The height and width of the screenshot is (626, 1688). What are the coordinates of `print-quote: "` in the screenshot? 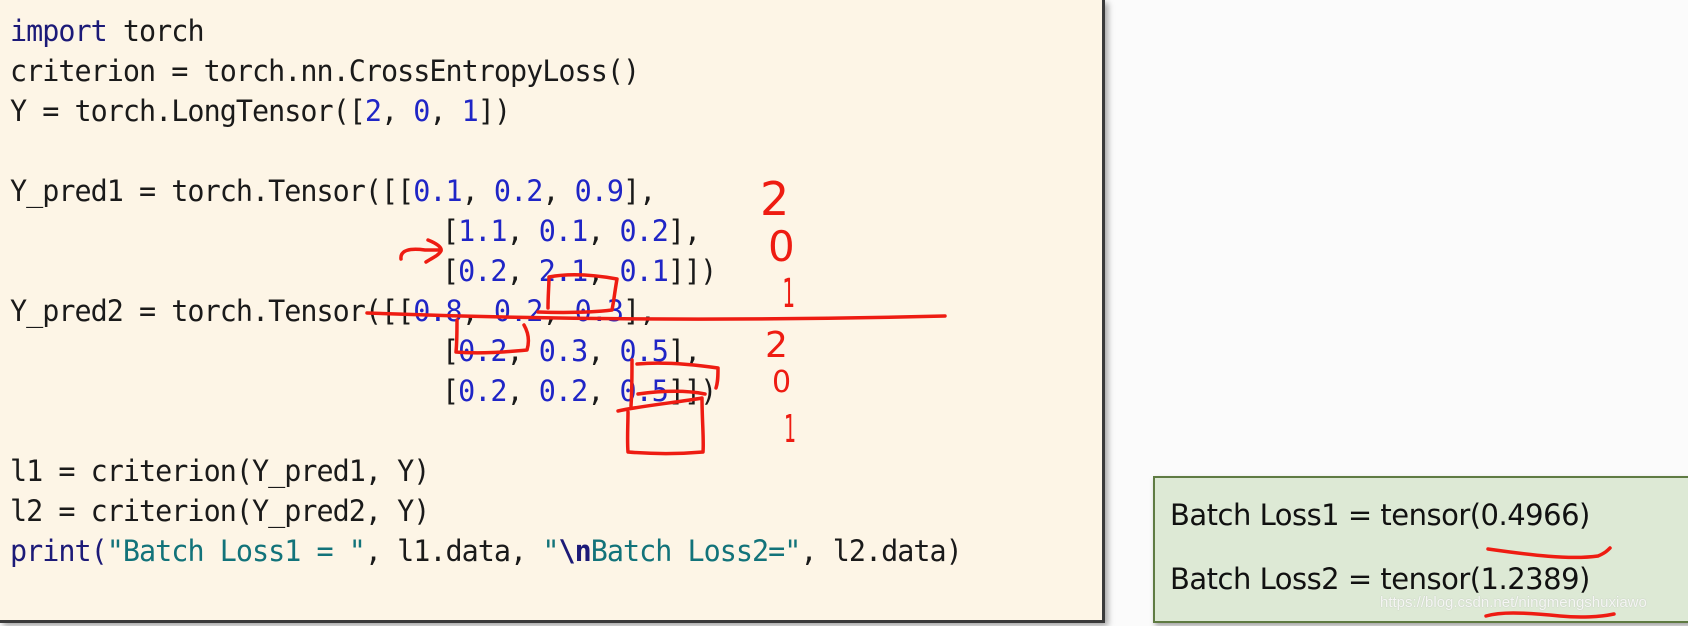 It's located at (550, 551).